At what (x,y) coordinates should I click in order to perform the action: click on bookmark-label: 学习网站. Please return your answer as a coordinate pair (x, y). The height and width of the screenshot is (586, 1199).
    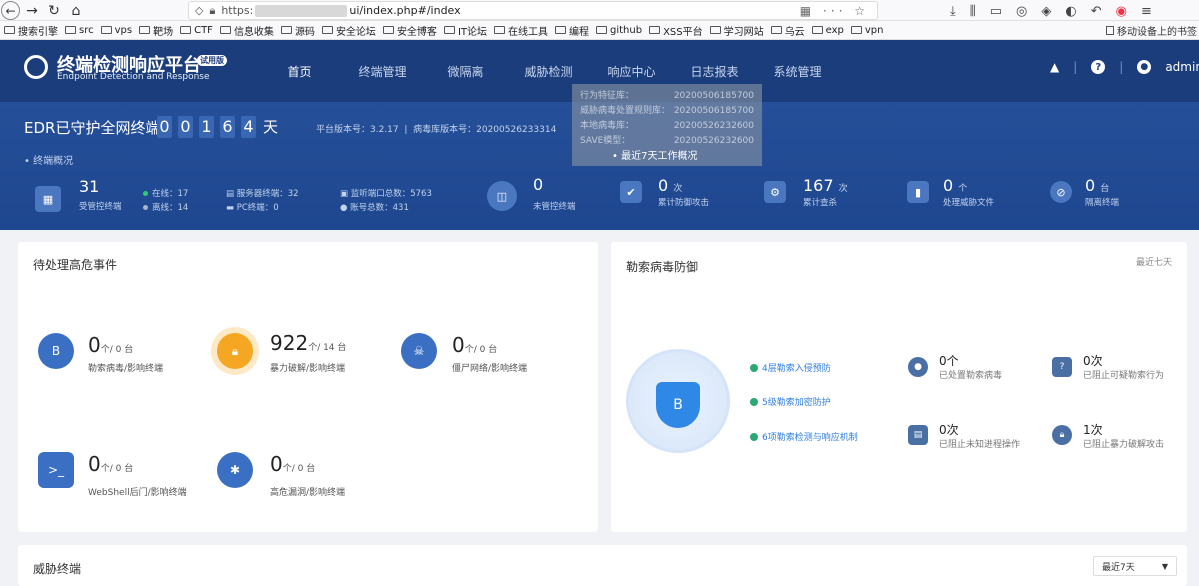
    Looking at the image, I should click on (743, 32).